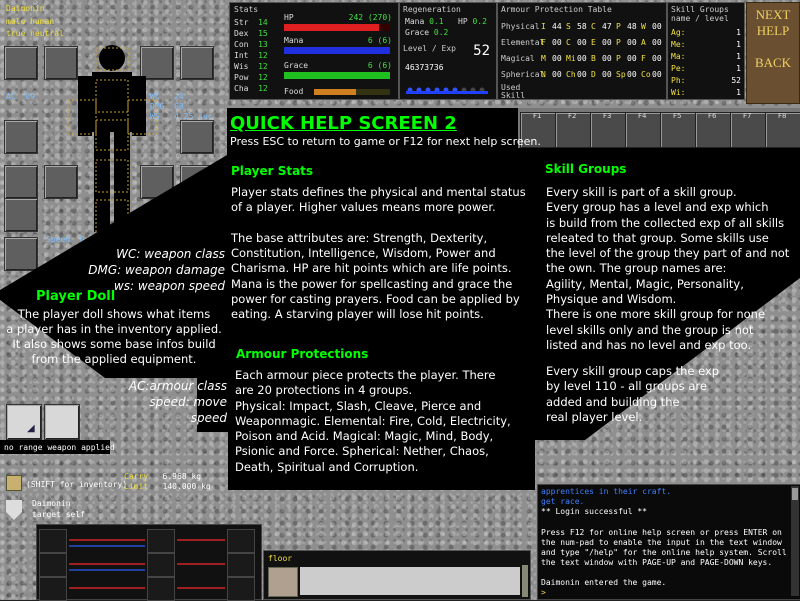  Describe the element at coordinates (537, 116) in the screenshot. I see `quickslot-label: F1` at that location.